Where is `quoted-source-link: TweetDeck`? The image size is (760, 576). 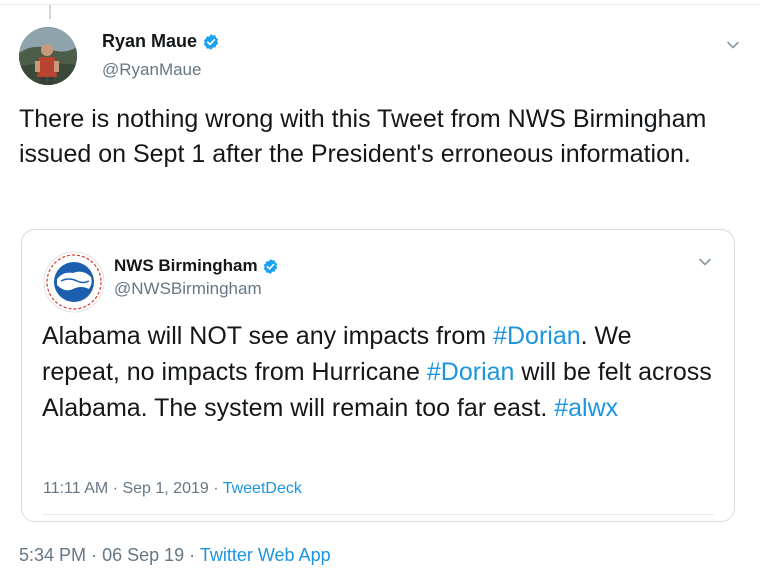
quoted-source-link: TweetDeck is located at coordinates (262, 488).